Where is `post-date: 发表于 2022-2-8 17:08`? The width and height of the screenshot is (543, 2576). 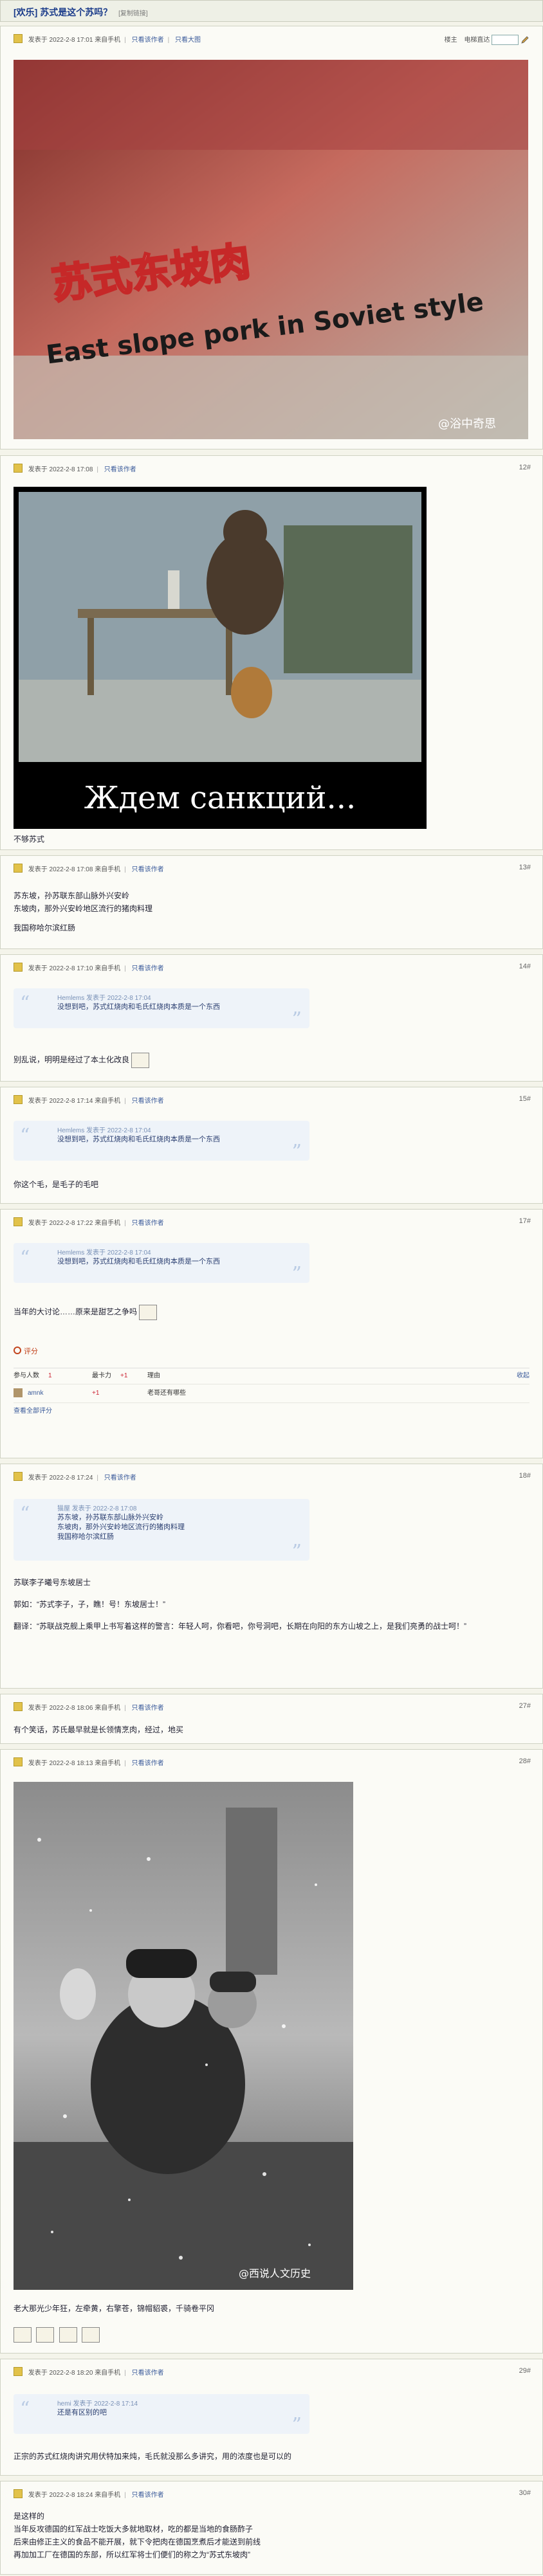
post-date: 发表于 2022-2-8 17:08 is located at coordinates (60, 869).